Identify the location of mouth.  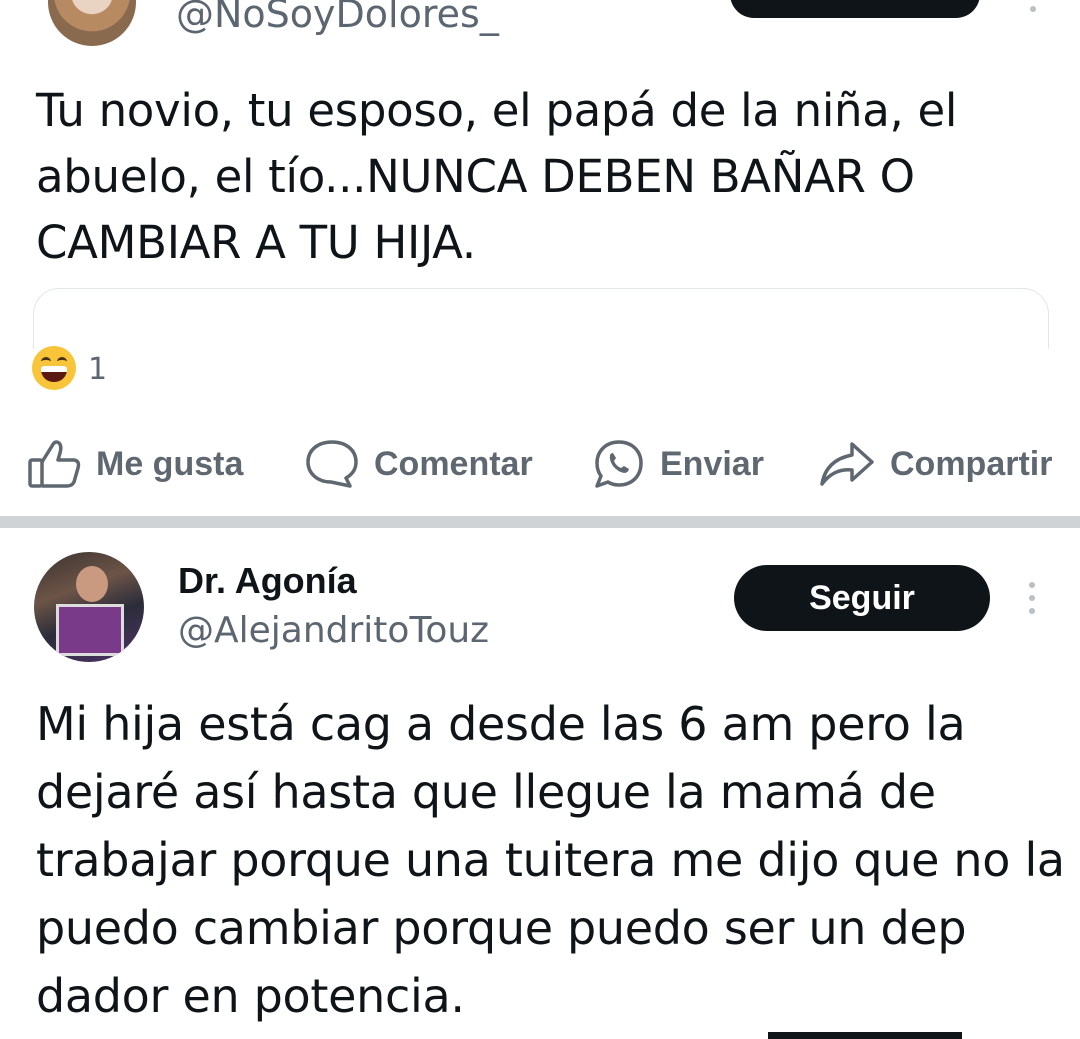
(54, 374).